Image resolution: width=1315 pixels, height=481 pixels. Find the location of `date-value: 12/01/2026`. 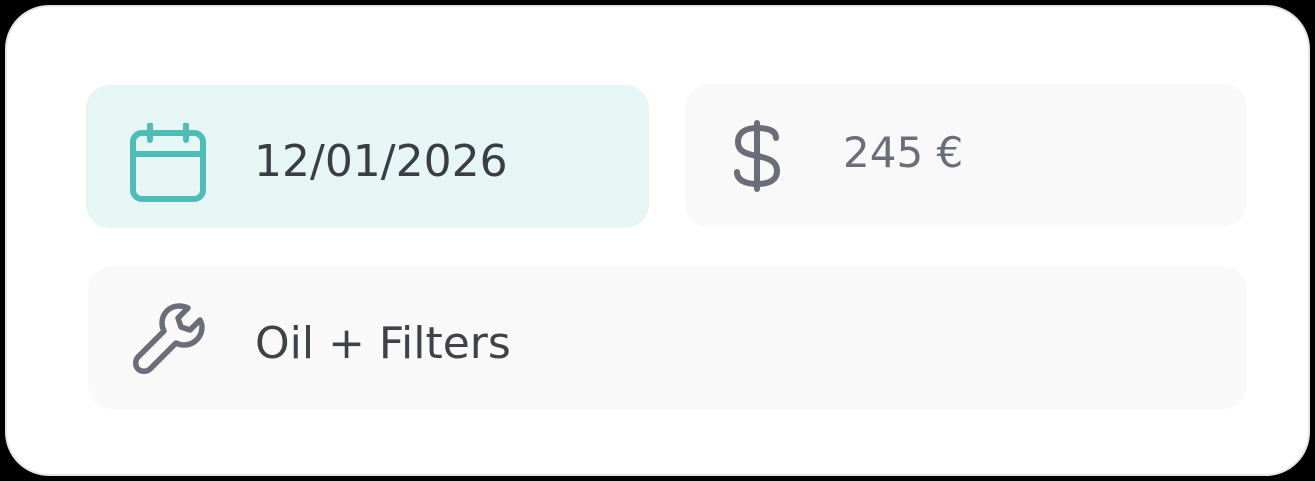

date-value: 12/01/2026 is located at coordinates (381, 161).